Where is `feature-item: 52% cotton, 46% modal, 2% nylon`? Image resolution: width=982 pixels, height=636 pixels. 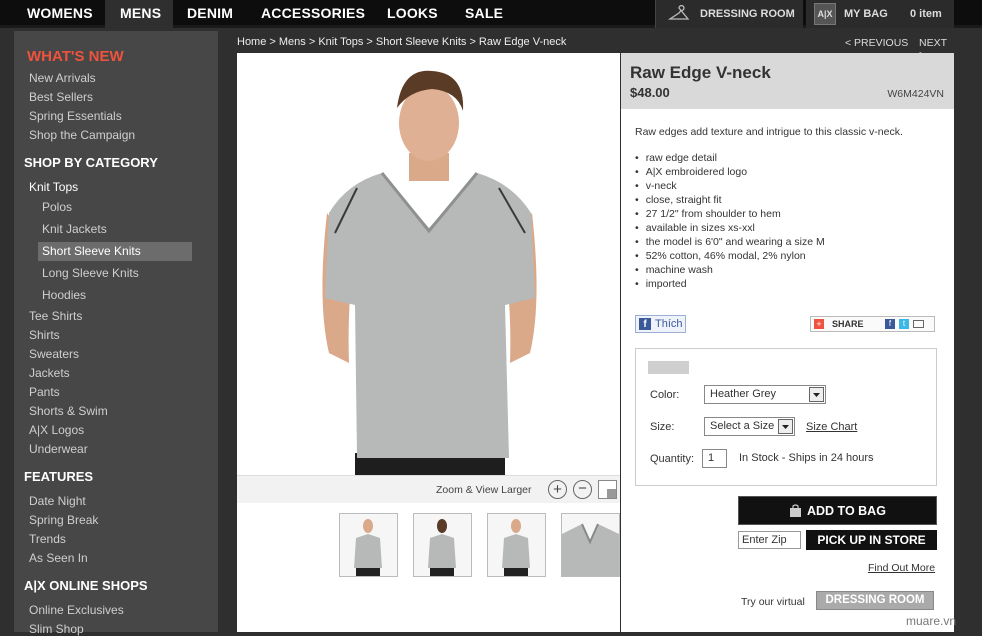 feature-item: 52% cotton, 46% modal, 2% nylon is located at coordinates (730, 256).